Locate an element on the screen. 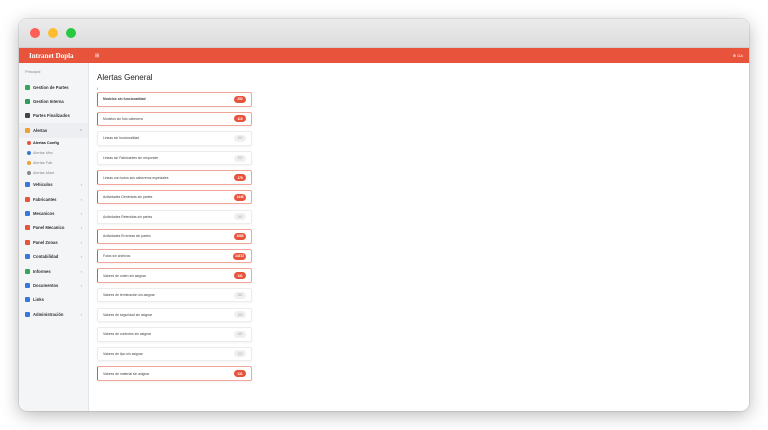 The image size is (768, 430). sidebar-subitem-alertas-maut: Alertas Maut is located at coordinates (53, 173).